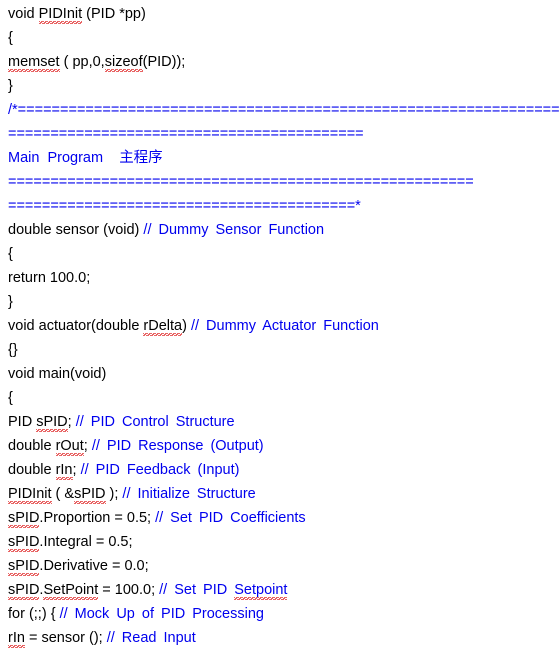  I want to click on code-comment: // PID Feedback (Input), so click(160, 470).